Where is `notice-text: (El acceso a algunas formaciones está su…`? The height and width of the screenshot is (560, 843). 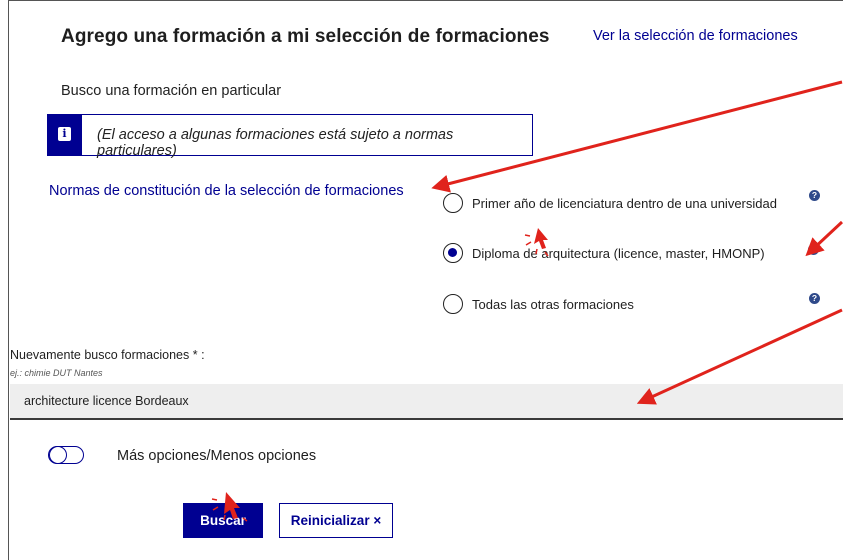
notice-text: (El acceso a algunas formaciones está su… is located at coordinates (275, 143).